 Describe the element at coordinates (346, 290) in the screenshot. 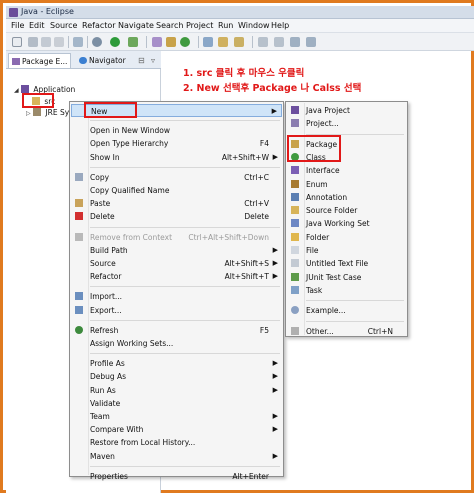

I see `menu-item-task: Task` at that location.